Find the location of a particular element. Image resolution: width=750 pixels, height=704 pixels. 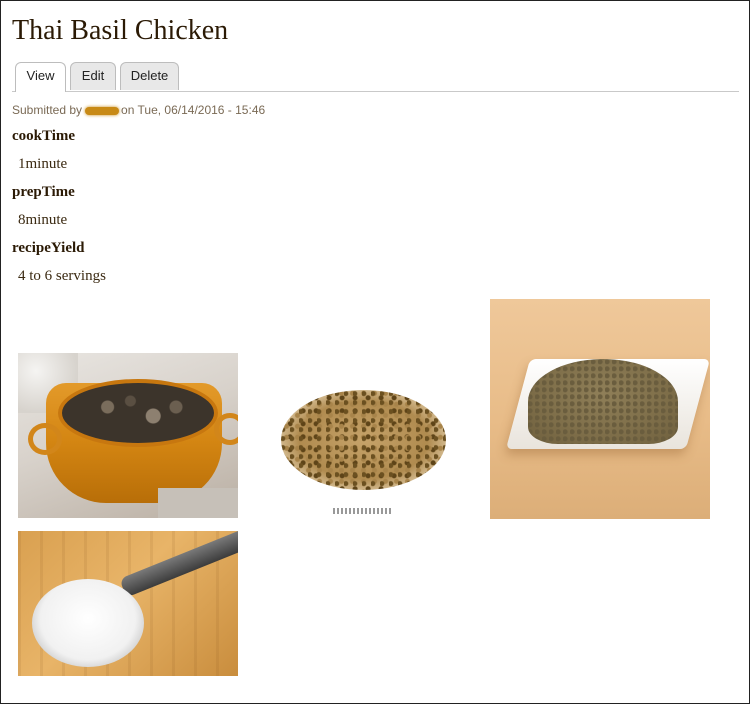

measuring-scoop-image is located at coordinates (128, 603).